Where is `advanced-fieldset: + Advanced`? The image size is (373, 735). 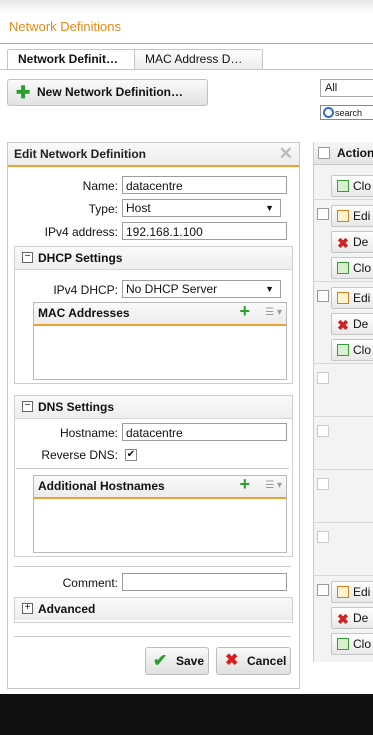
advanced-fieldset: + Advanced is located at coordinates (153, 610).